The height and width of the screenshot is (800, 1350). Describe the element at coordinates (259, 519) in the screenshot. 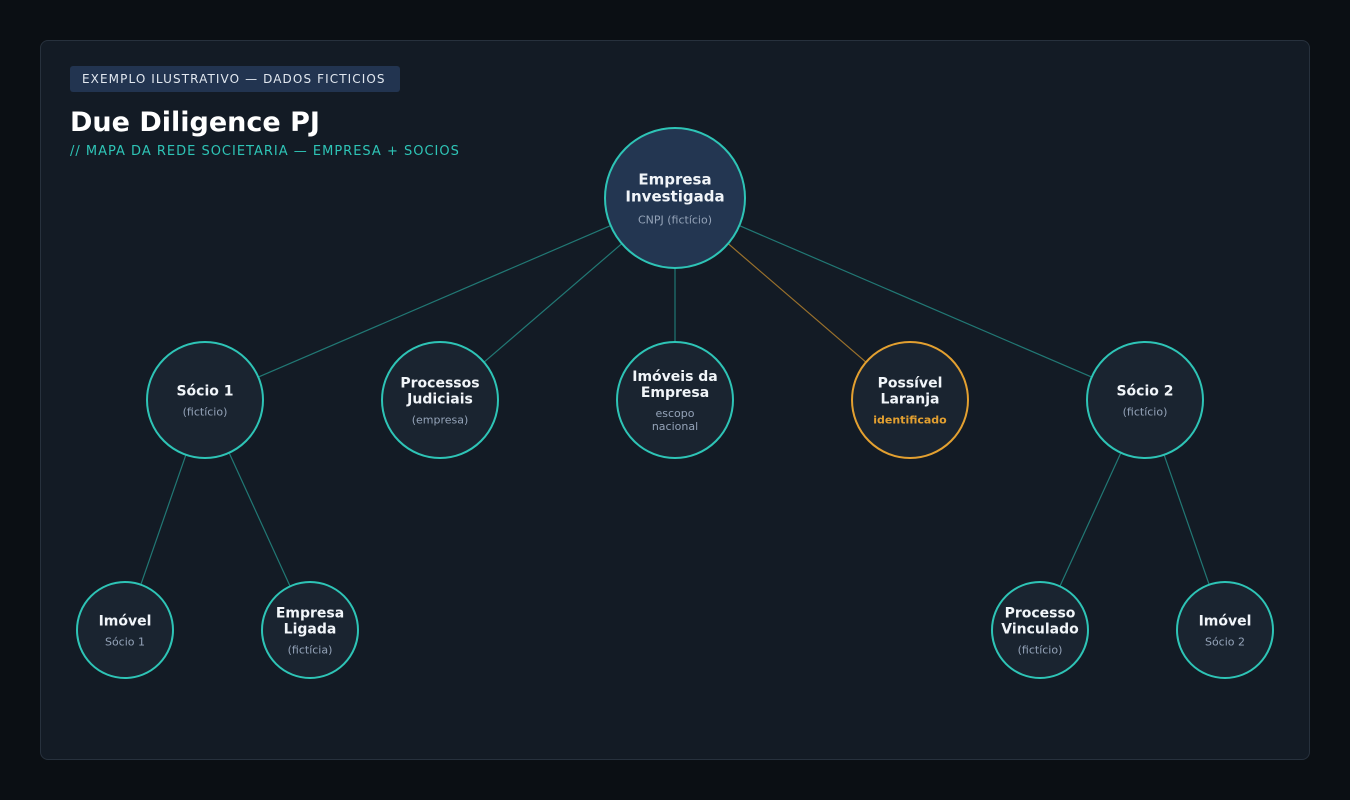

I see `edge-socio1-ligada` at that location.